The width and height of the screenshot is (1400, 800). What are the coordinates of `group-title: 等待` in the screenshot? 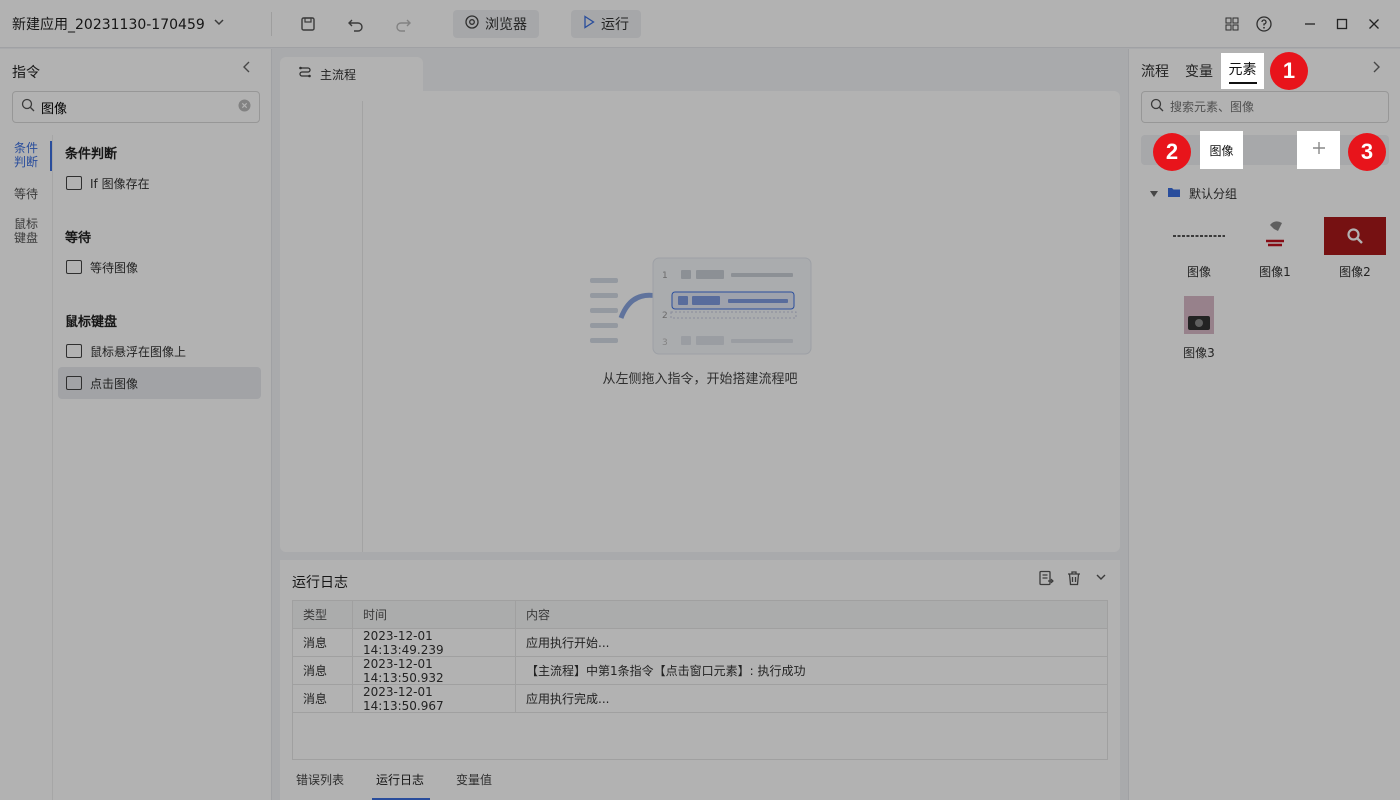 It's located at (78, 238).